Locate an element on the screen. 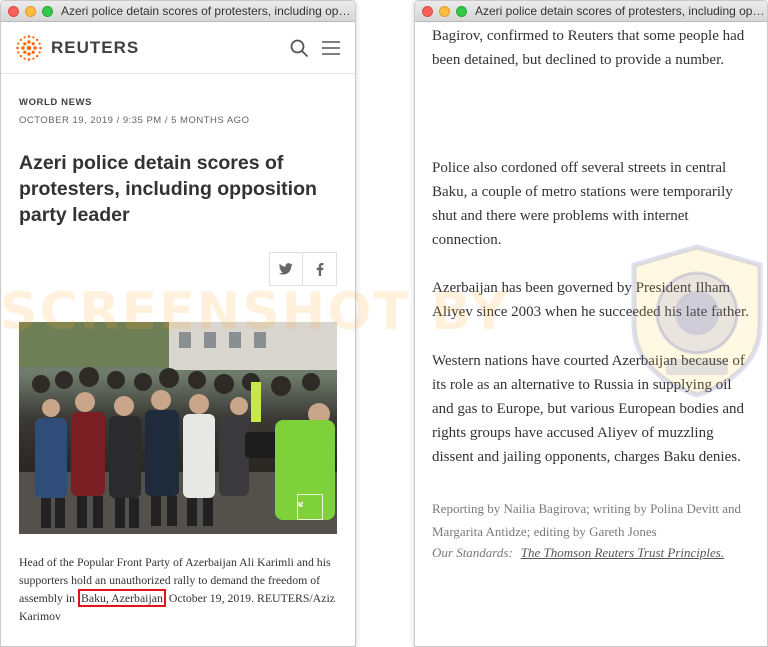 Image resolution: width=768 pixels, height=647 pixels. protest-photo-illustration is located at coordinates (178, 428).